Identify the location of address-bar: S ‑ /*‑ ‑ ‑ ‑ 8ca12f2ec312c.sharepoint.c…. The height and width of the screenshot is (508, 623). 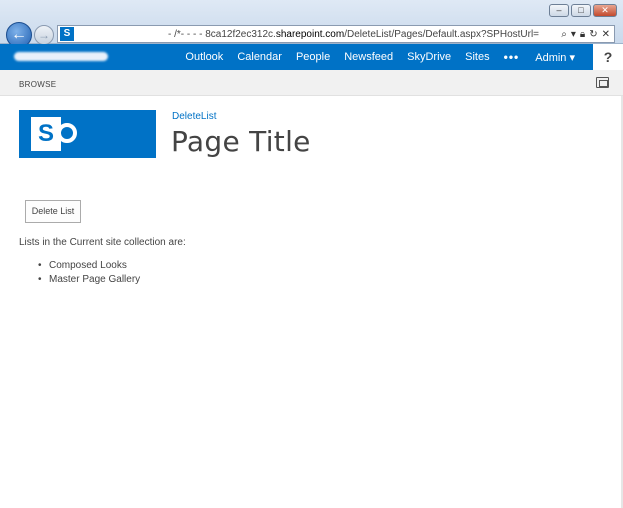
(336, 34).